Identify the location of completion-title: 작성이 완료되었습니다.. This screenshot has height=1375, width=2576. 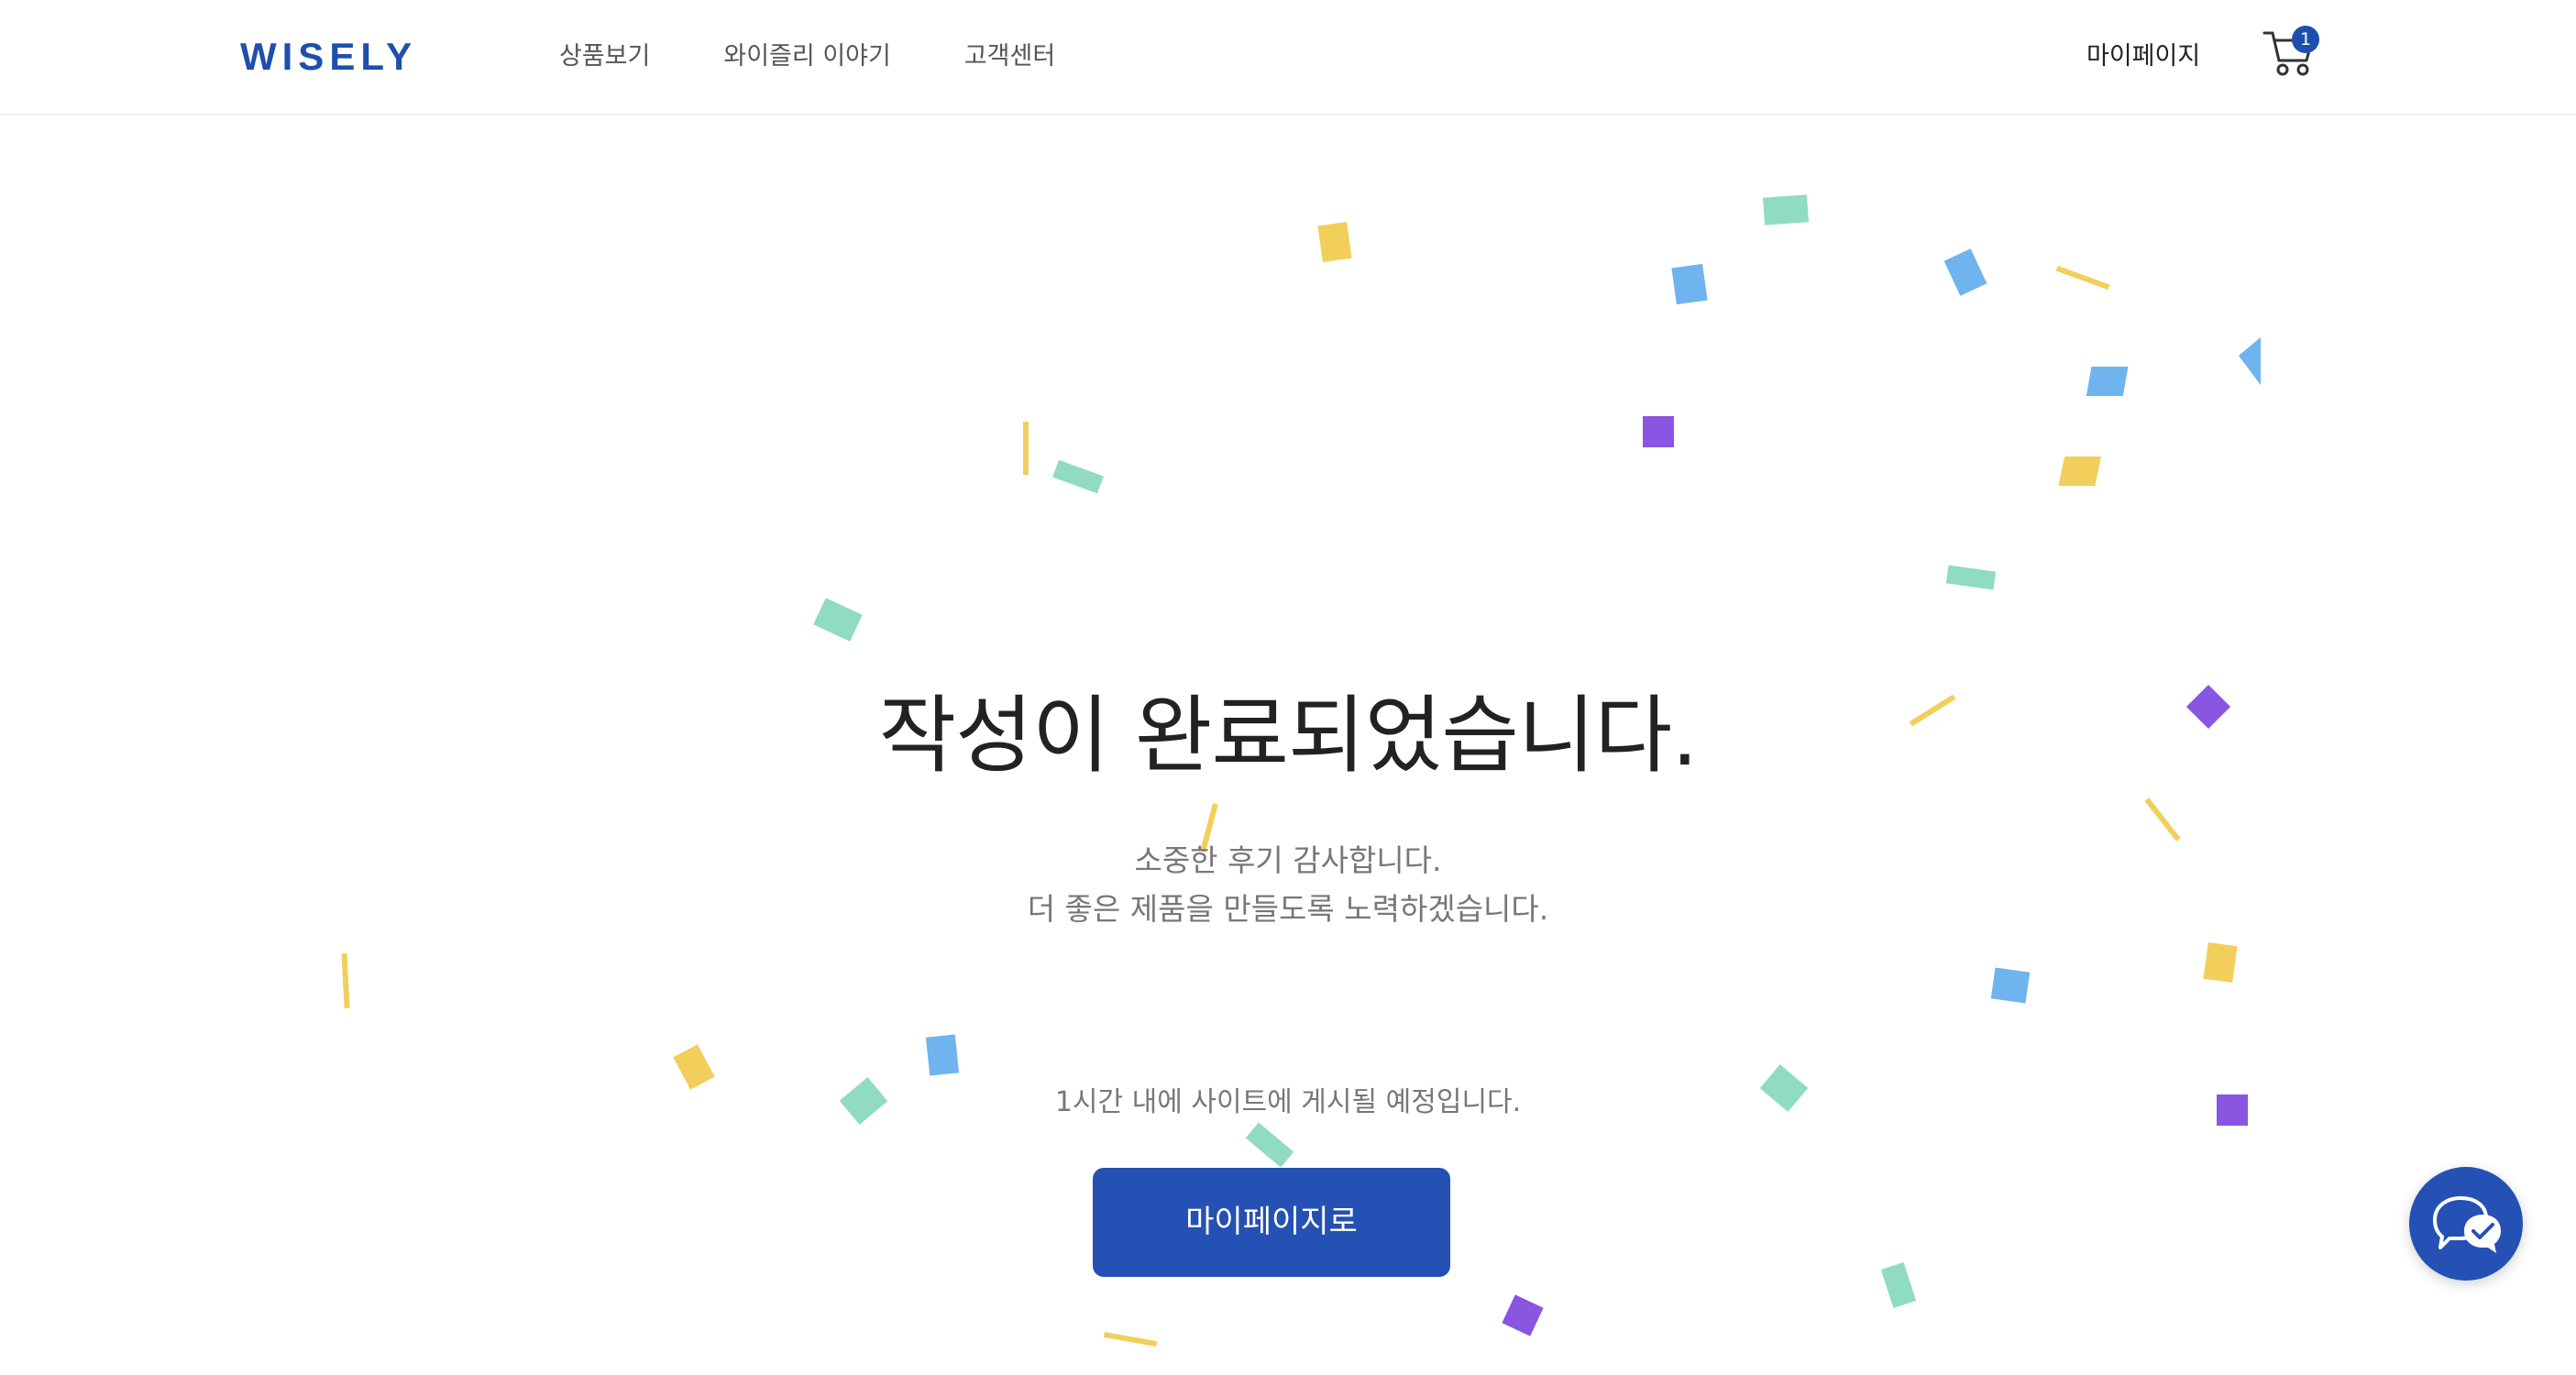
(1288, 736).